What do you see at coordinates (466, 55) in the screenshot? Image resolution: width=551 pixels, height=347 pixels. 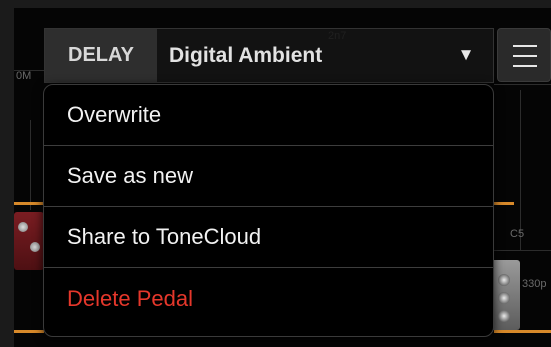 I see `triangle-down-icon: ▼` at bounding box center [466, 55].